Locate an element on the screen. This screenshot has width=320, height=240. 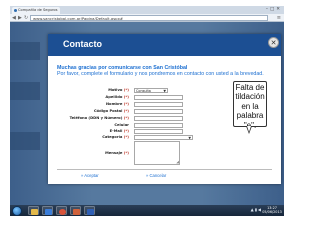
resize-grip-icon: ◢ is located at coordinates (177, 162).